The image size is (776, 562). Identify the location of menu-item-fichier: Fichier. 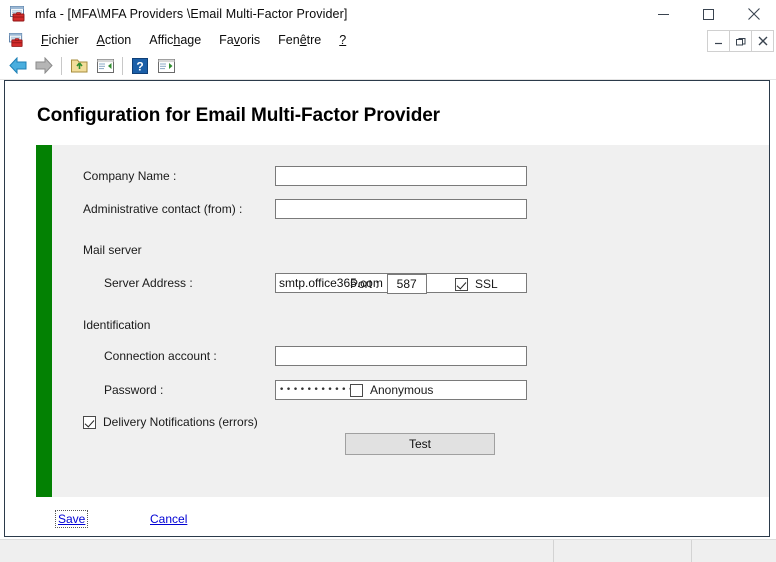
(60, 40).